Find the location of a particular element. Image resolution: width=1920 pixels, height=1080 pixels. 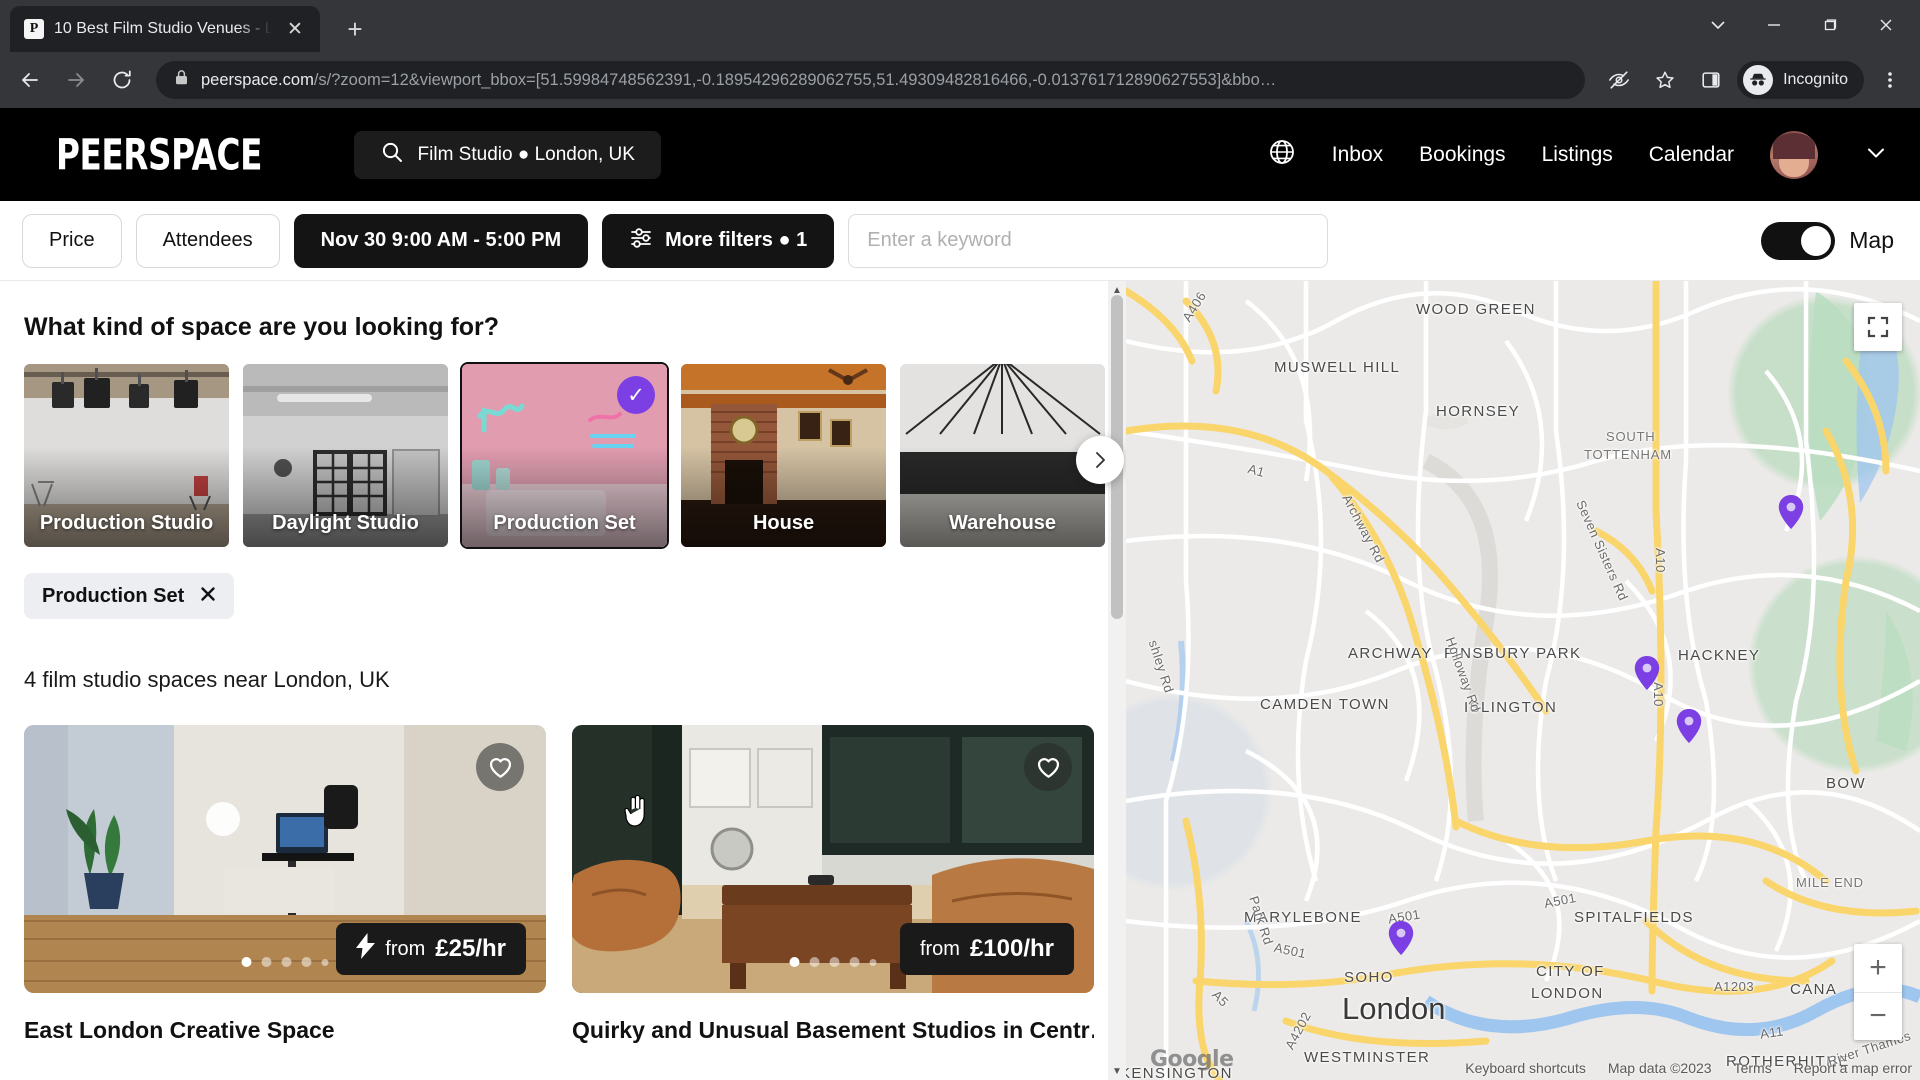

map-toggle-label: Map is located at coordinates (1871, 240).